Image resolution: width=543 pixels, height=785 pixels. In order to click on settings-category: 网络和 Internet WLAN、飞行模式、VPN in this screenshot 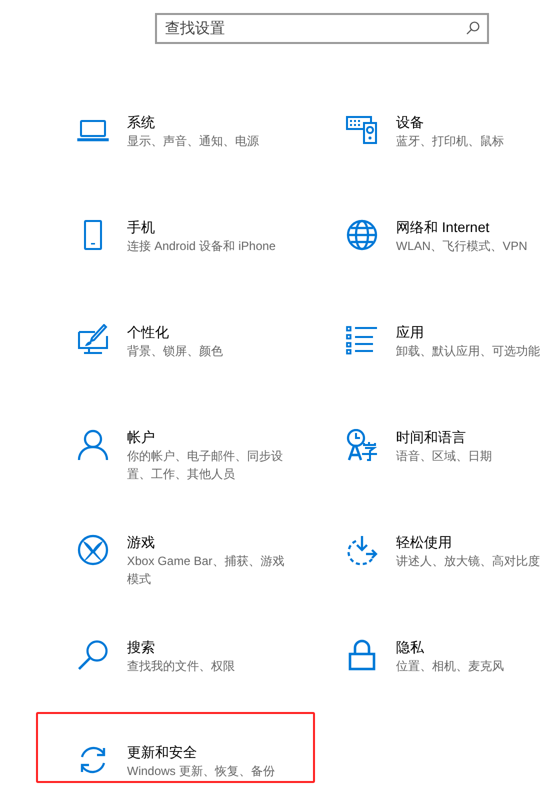, I will do `click(440, 236)`.